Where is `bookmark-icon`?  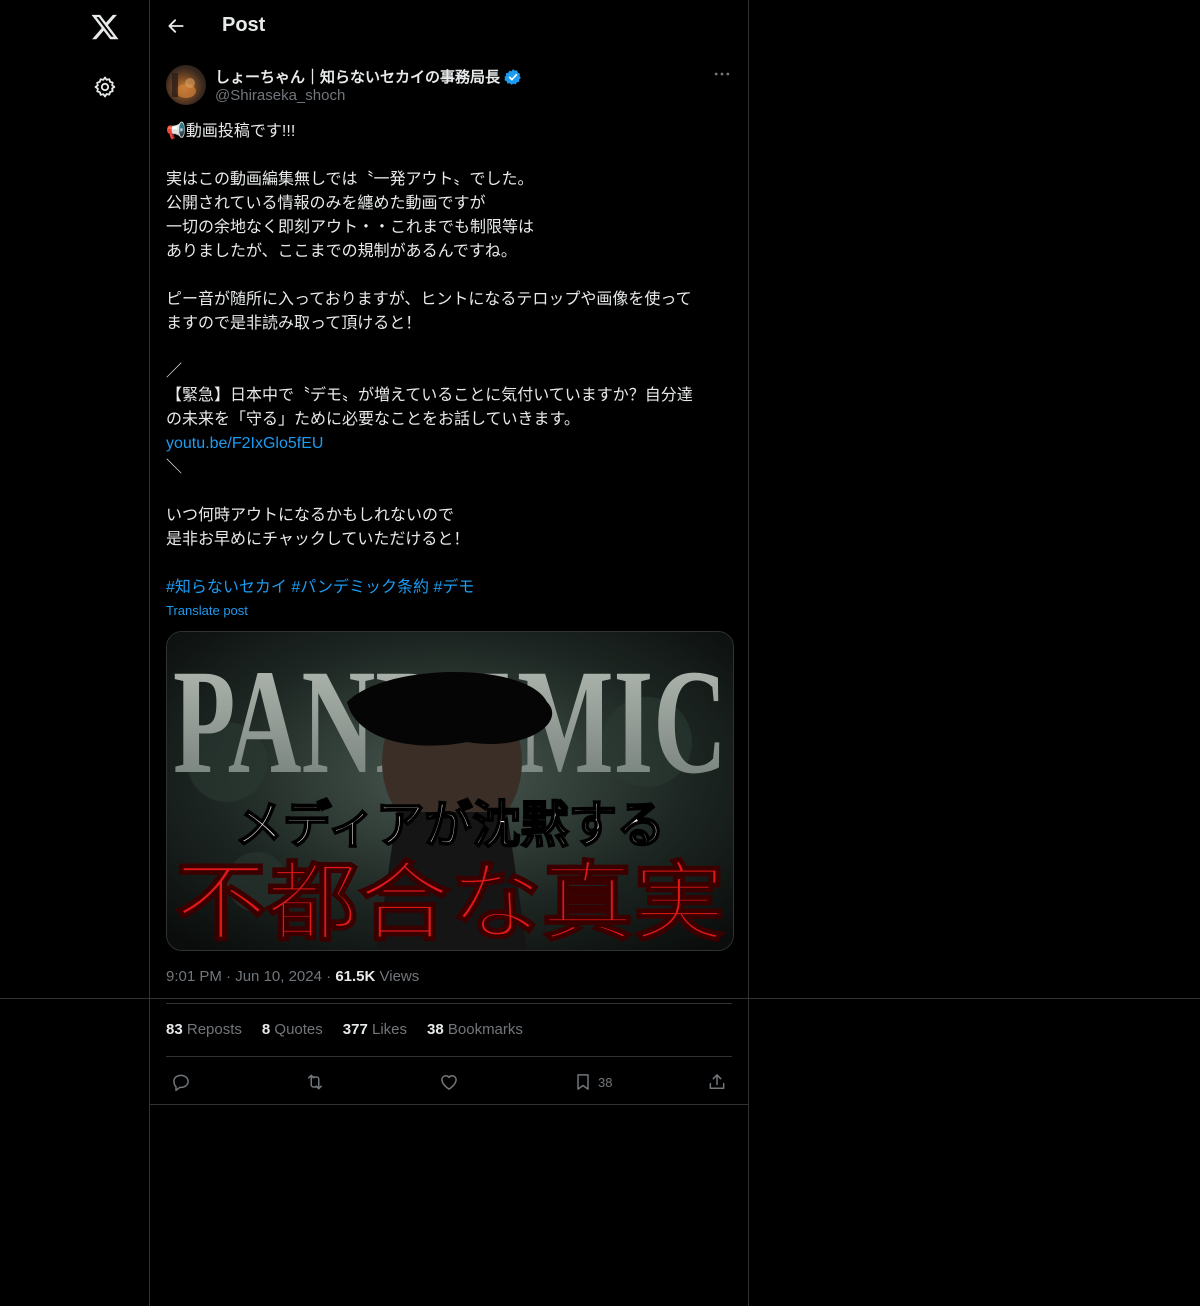
bookmark-icon is located at coordinates (583, 1082).